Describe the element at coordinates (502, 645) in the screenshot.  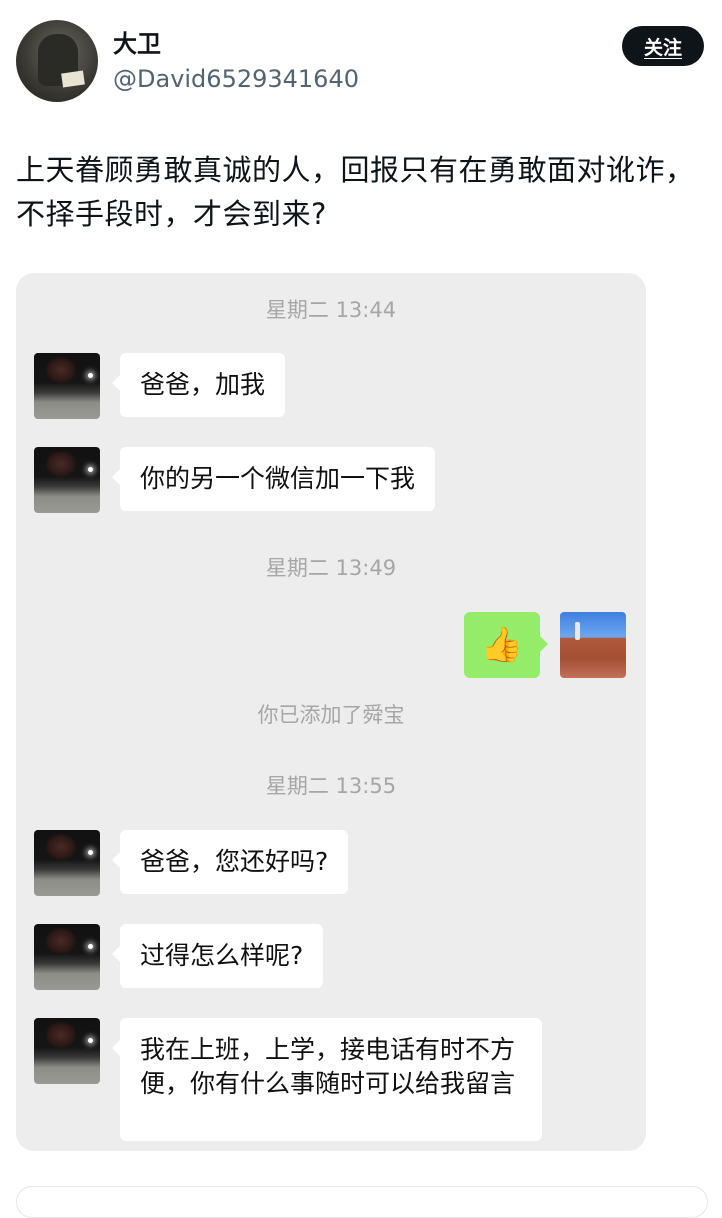
I see `thumbs-up-icon: 👍` at that location.